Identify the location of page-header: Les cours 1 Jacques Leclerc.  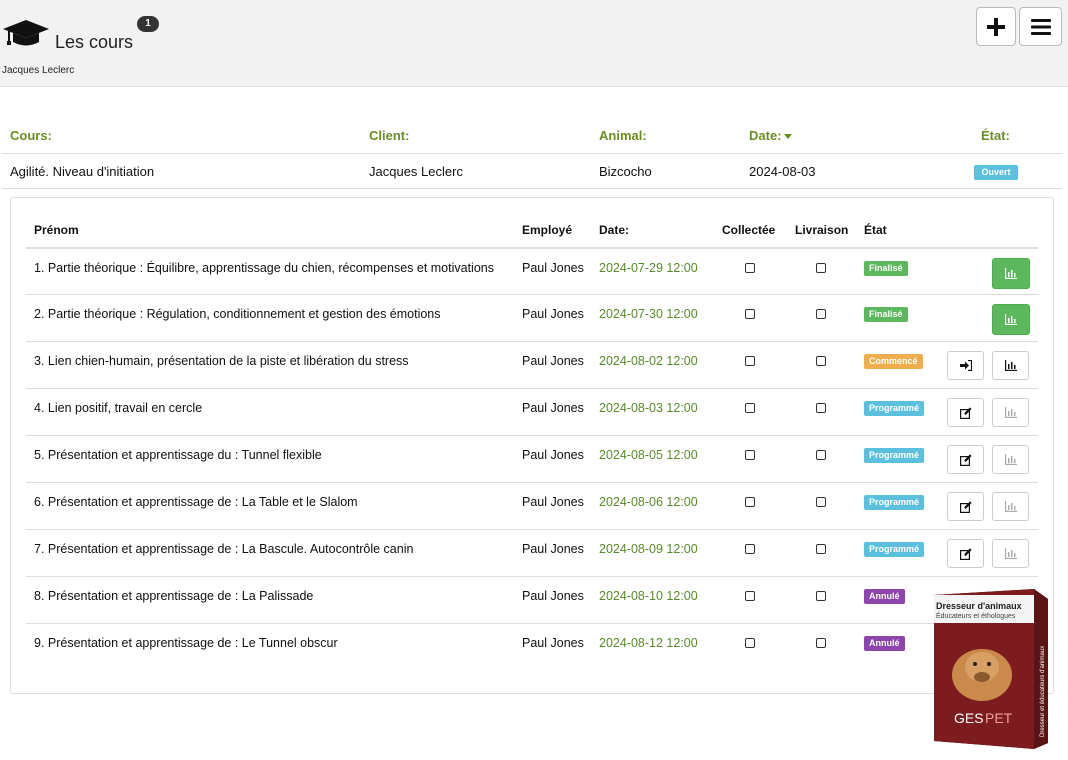
(534, 43).